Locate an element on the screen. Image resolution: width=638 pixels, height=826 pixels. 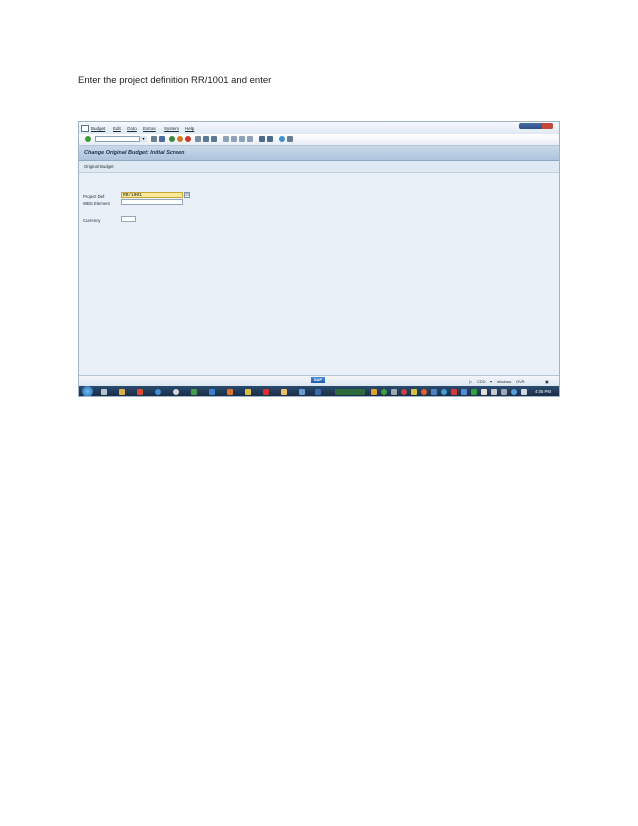
explorer-icon is located at coordinates (104, 392).